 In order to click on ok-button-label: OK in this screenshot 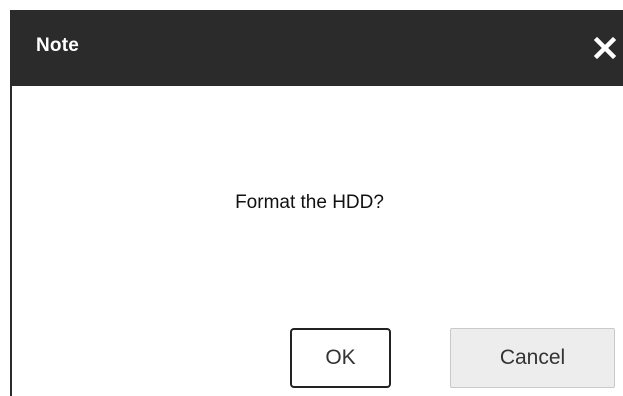, I will do `click(340, 357)`.